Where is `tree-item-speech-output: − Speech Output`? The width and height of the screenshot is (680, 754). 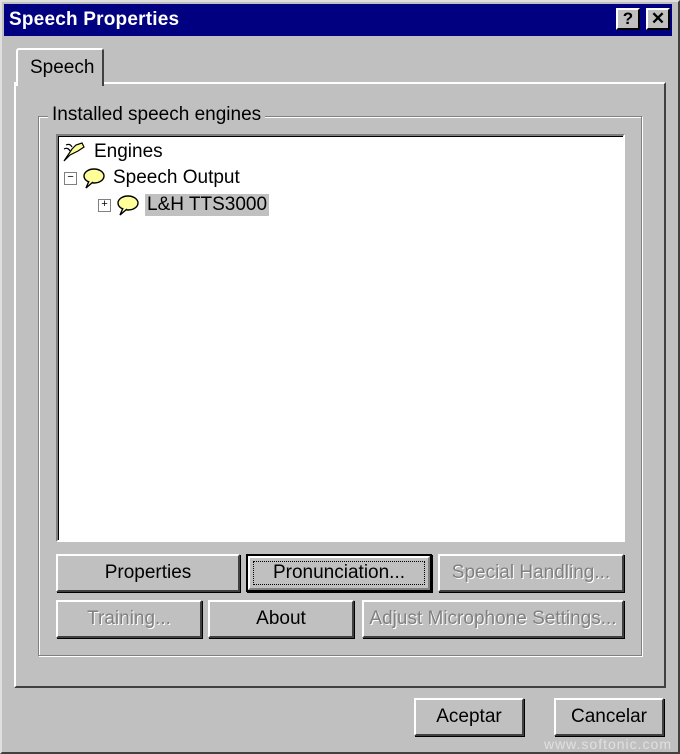
tree-item-speech-output: − Speech Output is located at coordinates (153, 178).